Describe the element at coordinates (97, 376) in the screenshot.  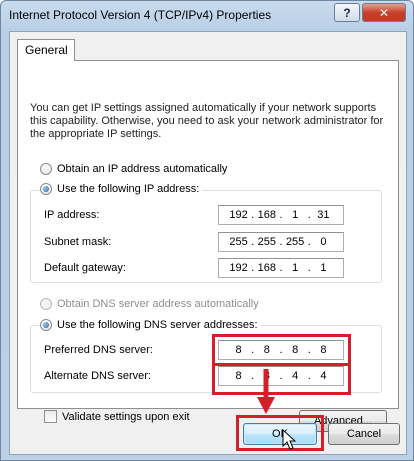
I see `alternate-dns-label: Alternate DNS server:` at that location.